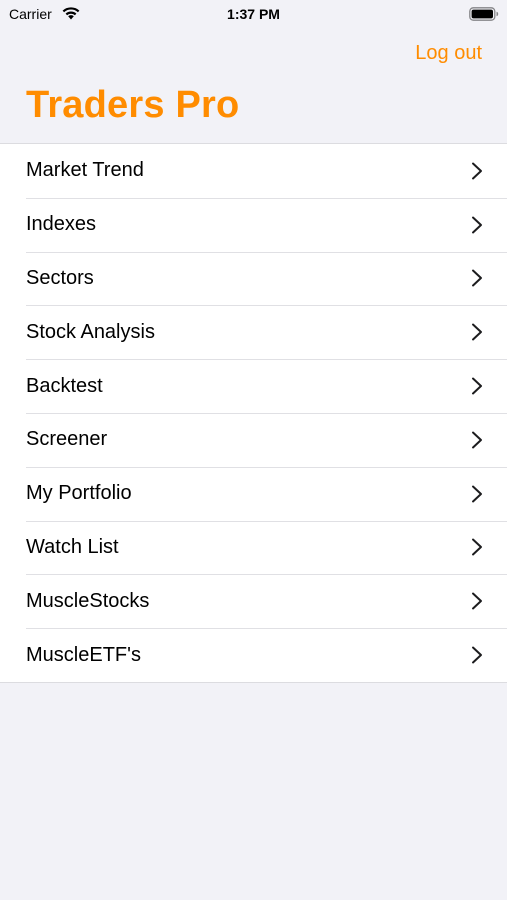  I want to click on menu-item-market-trend: Market Trend, so click(253, 171).